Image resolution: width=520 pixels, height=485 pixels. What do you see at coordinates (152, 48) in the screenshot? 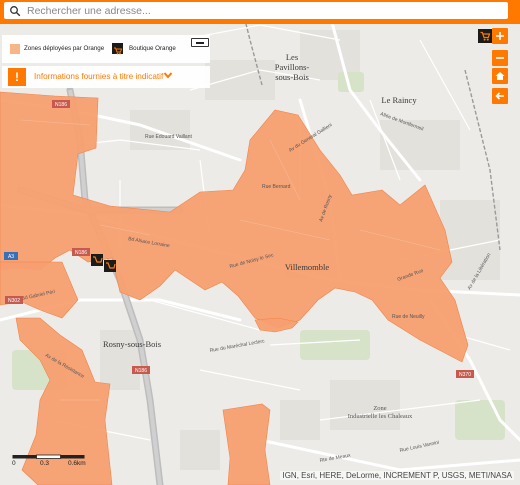
I see `legend-shop-label: Boutique Orange` at bounding box center [152, 48].